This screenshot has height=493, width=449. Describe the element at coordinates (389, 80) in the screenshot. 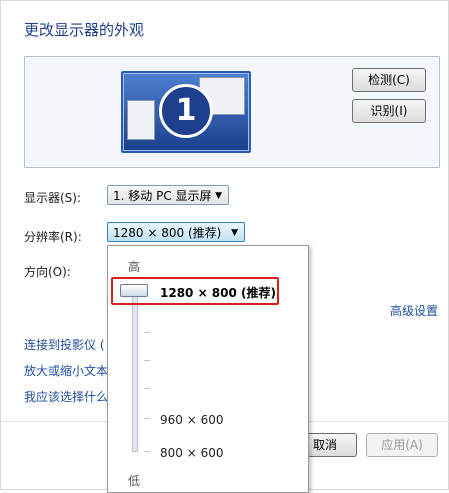

I see `detect-button: 检测(C)` at that location.